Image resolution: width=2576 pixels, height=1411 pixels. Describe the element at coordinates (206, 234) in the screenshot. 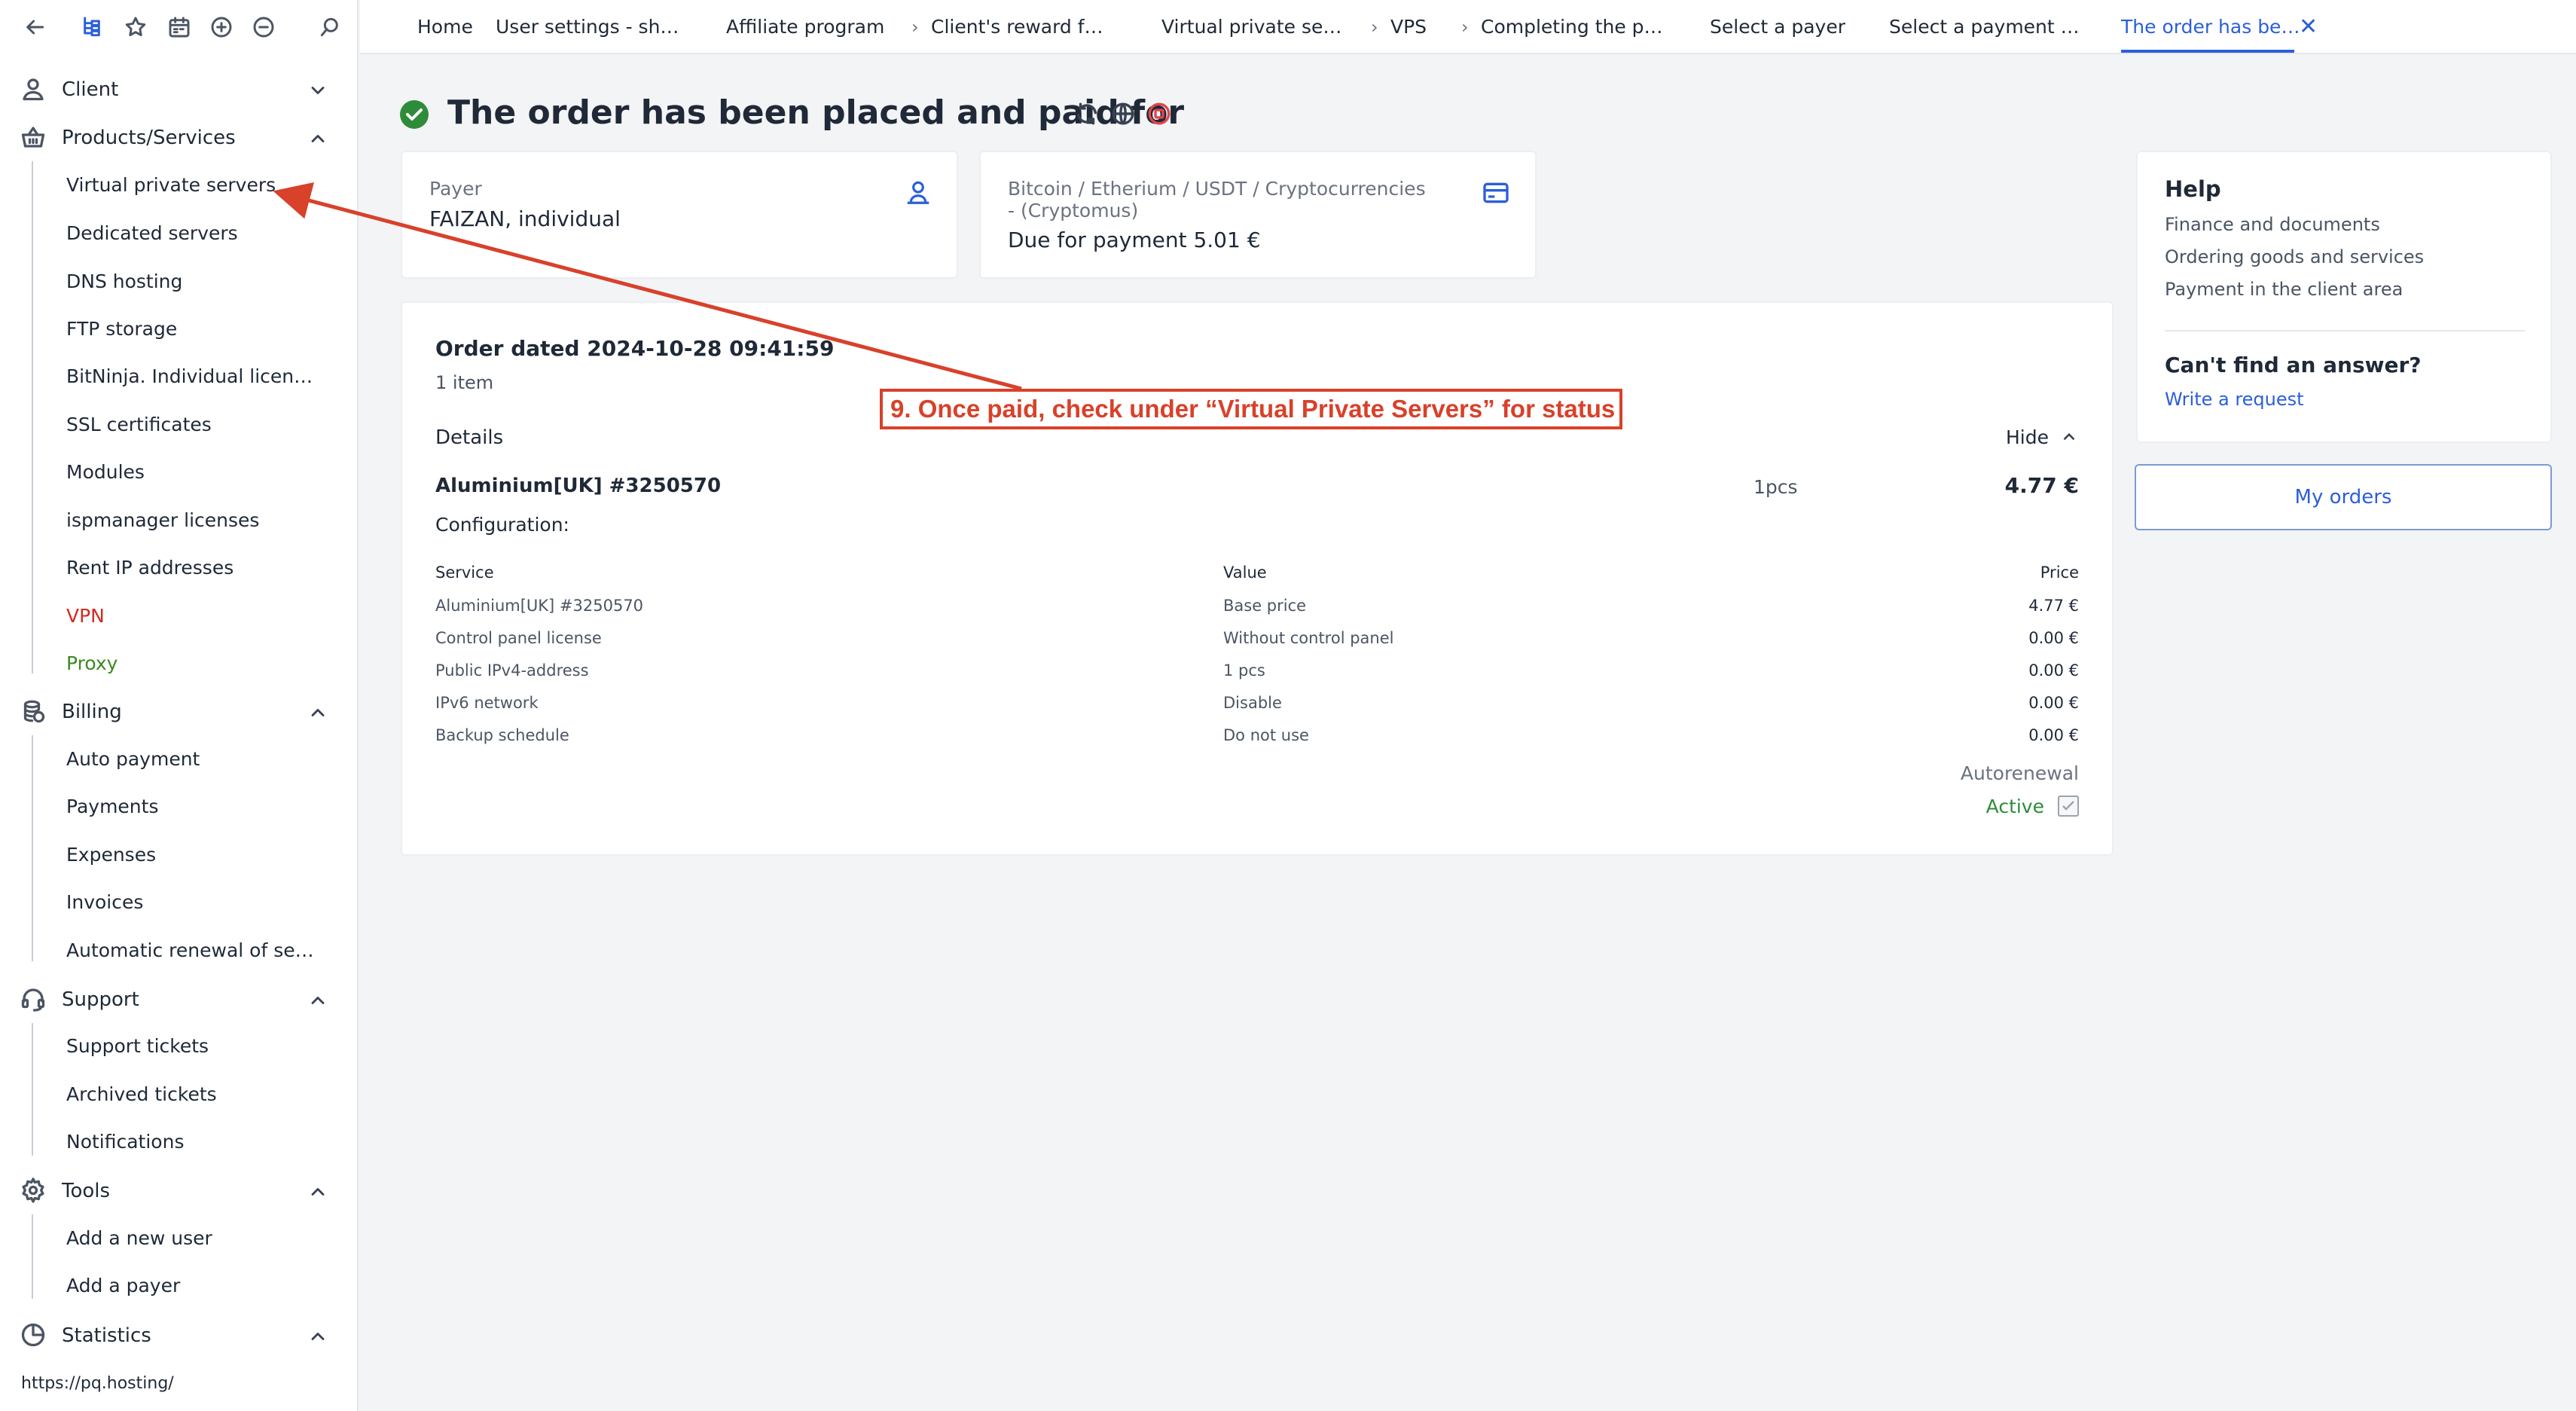

I see `sidebar-item-dedicated: Dedicated servers` at that location.